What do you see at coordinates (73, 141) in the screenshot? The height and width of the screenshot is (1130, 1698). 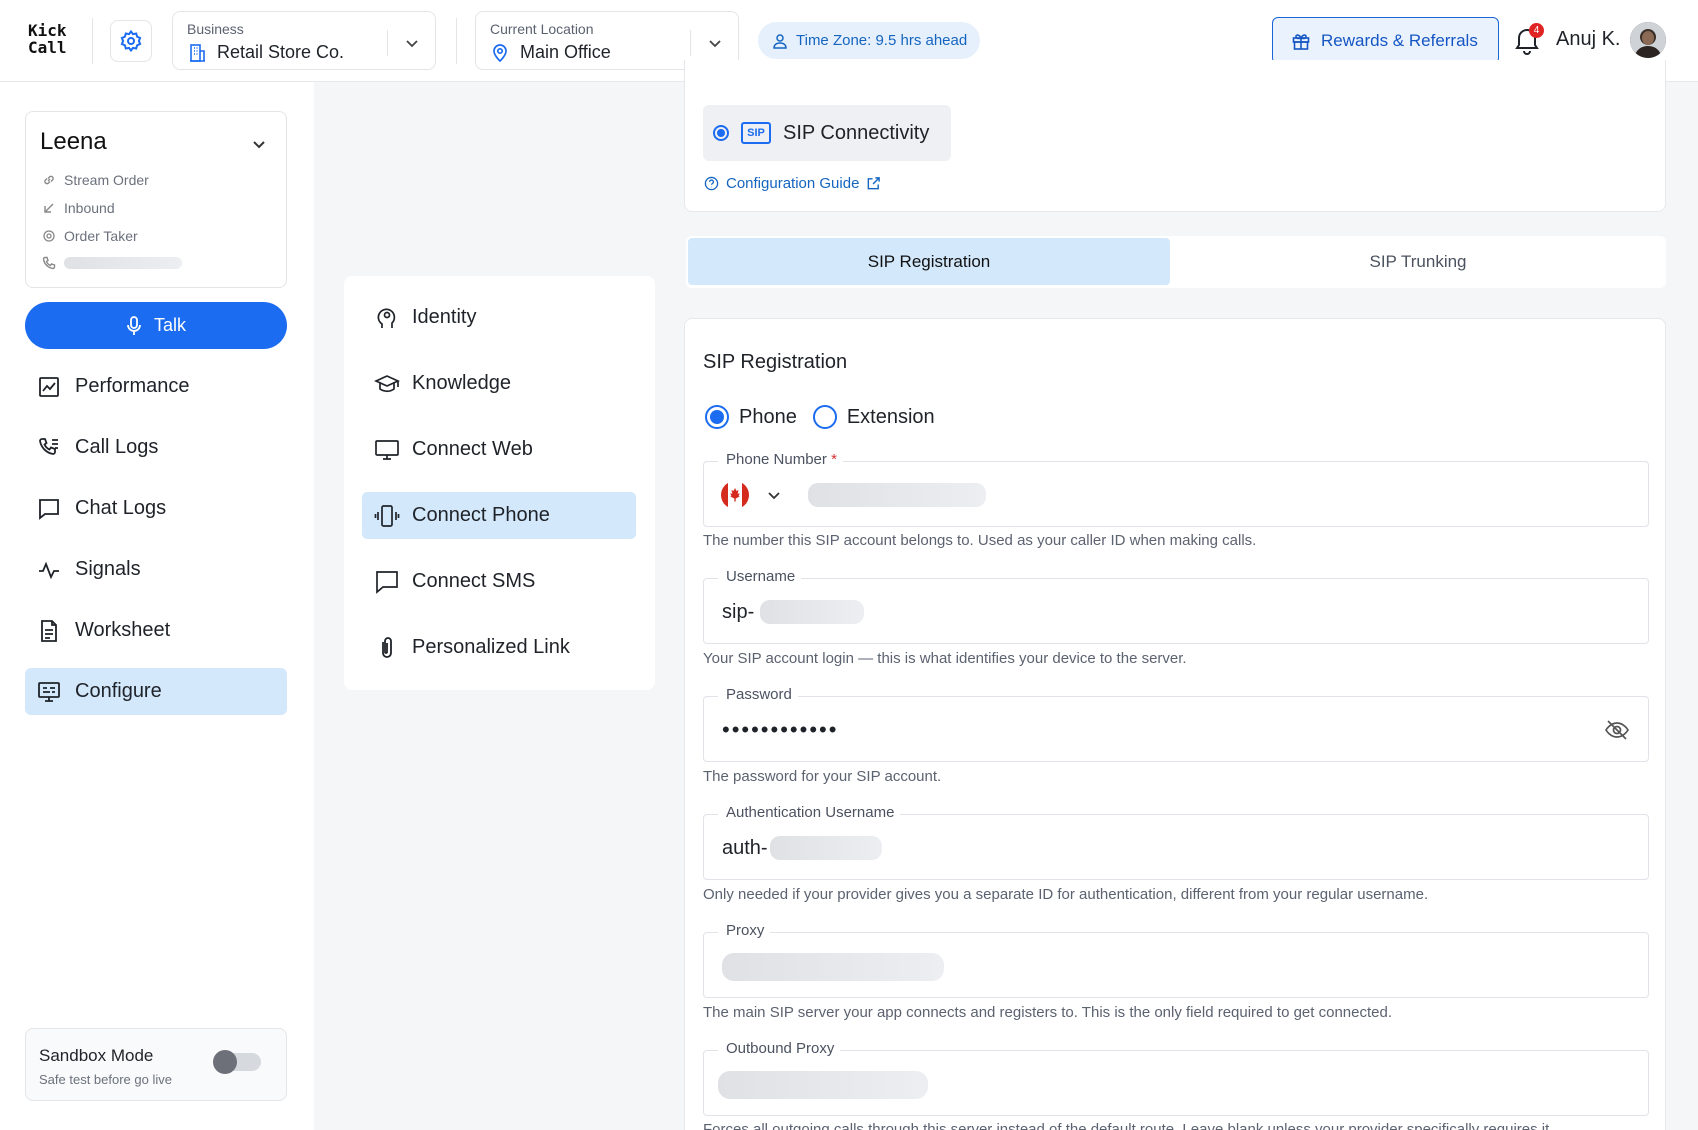 I see `agent-name: Leena` at bounding box center [73, 141].